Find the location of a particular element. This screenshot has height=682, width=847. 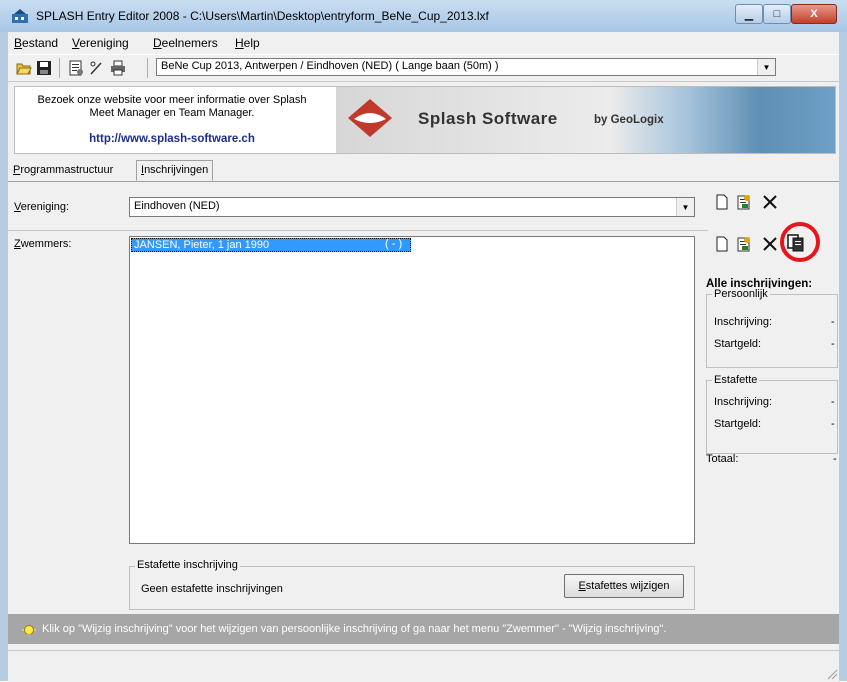

tab-label: rogrammastructuur is located at coordinates (67, 170).